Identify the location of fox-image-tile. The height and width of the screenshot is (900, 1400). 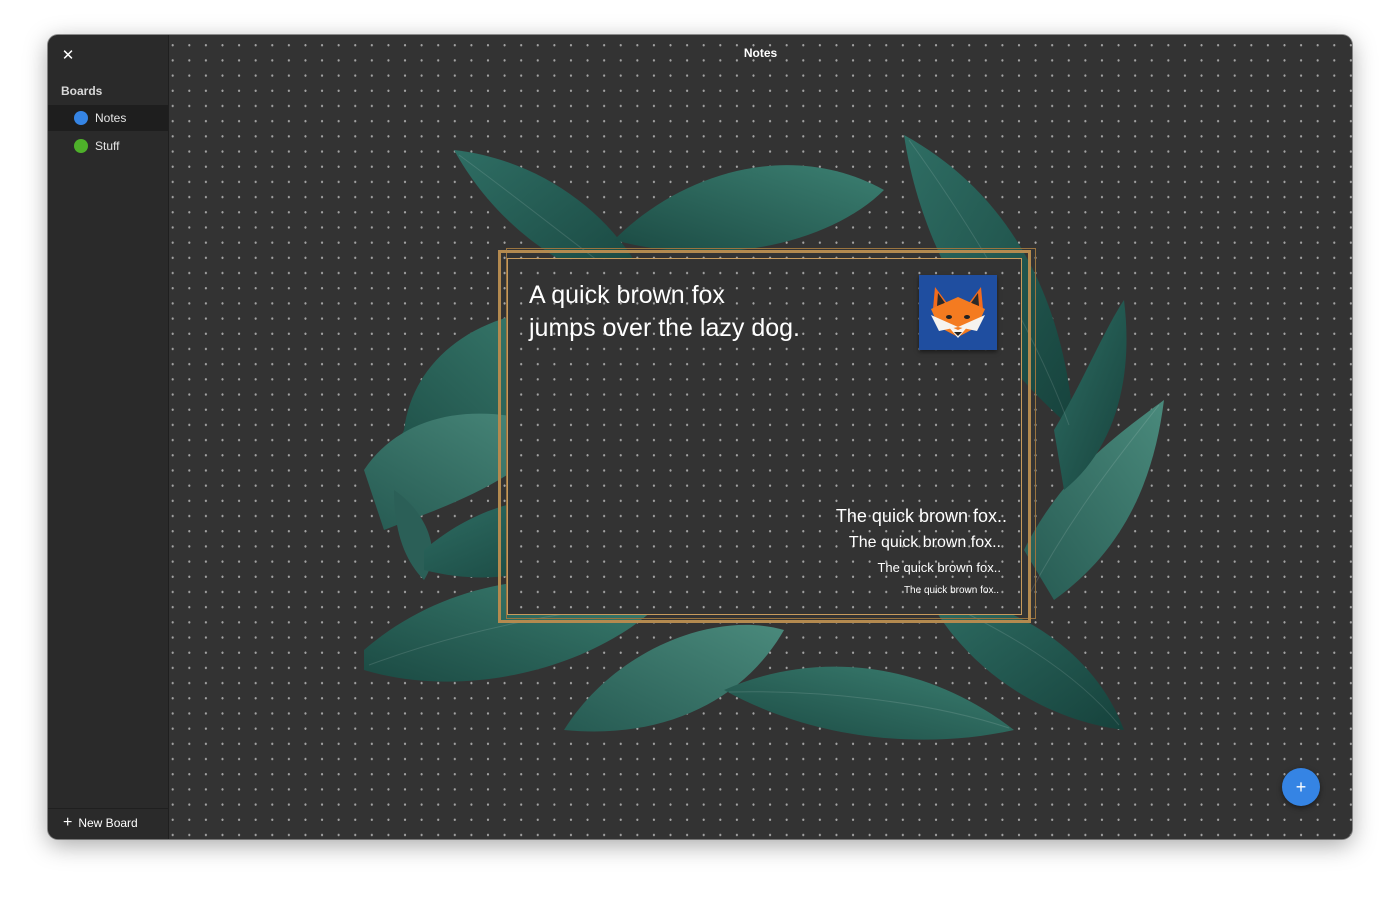
(958, 312).